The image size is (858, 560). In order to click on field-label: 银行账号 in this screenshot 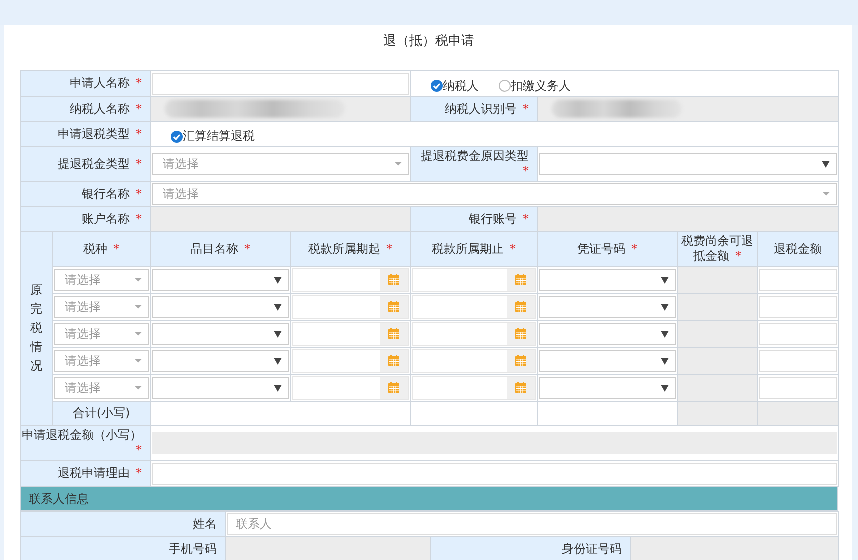, I will do `click(493, 219)`.